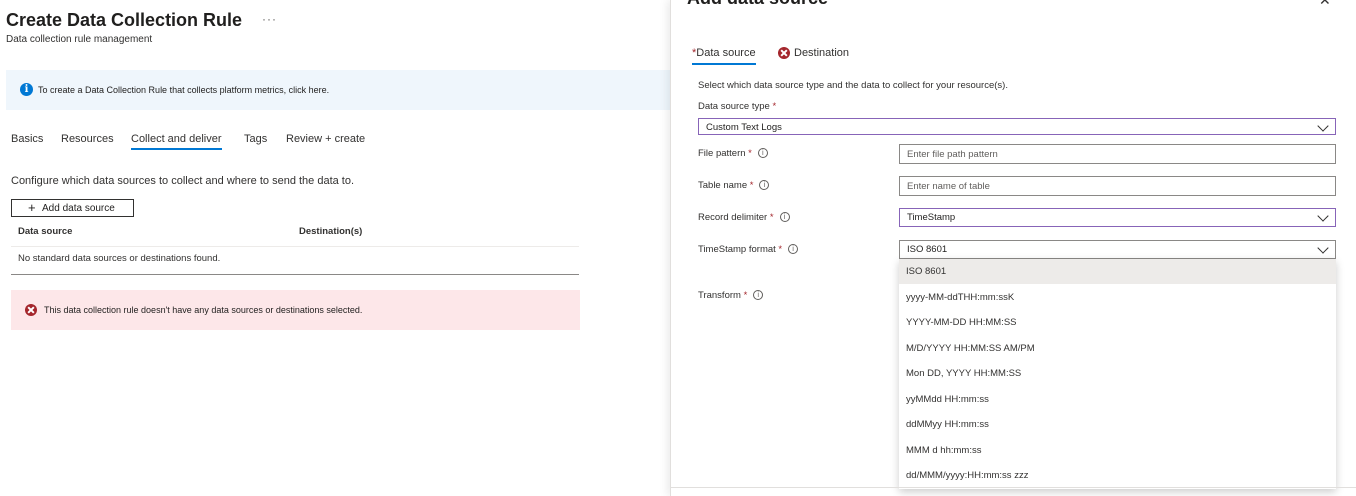  What do you see at coordinates (31, 310) in the screenshot?
I see `error-icon` at bounding box center [31, 310].